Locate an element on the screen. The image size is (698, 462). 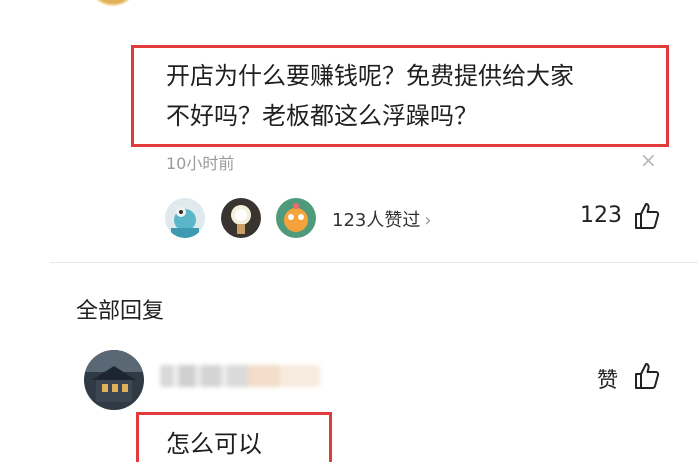
reply-highlight-box is located at coordinates (234, 437).